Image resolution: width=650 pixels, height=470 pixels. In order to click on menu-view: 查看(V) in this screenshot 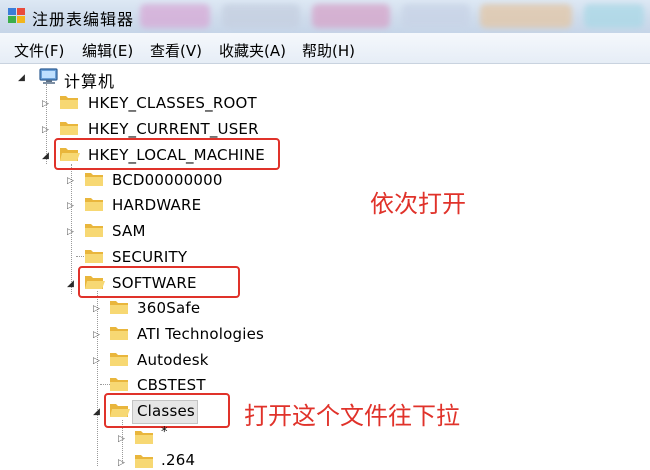, I will do `click(176, 50)`.